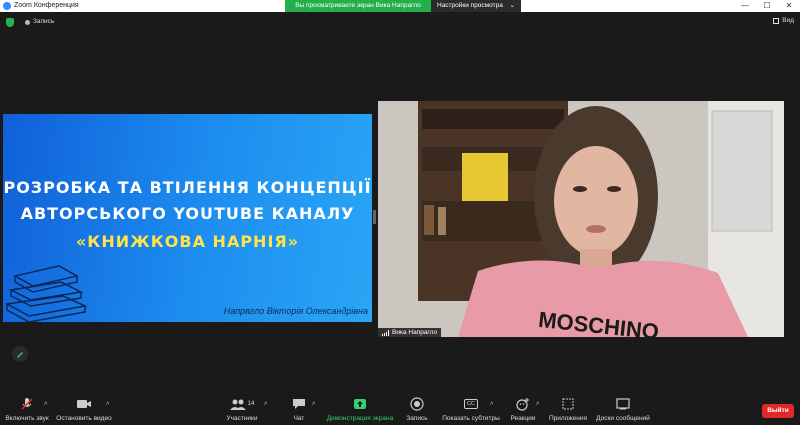 This screenshot has width=800, height=425. Describe the element at coordinates (417, 418) in the screenshot. I see `record-label: Запись` at that location.